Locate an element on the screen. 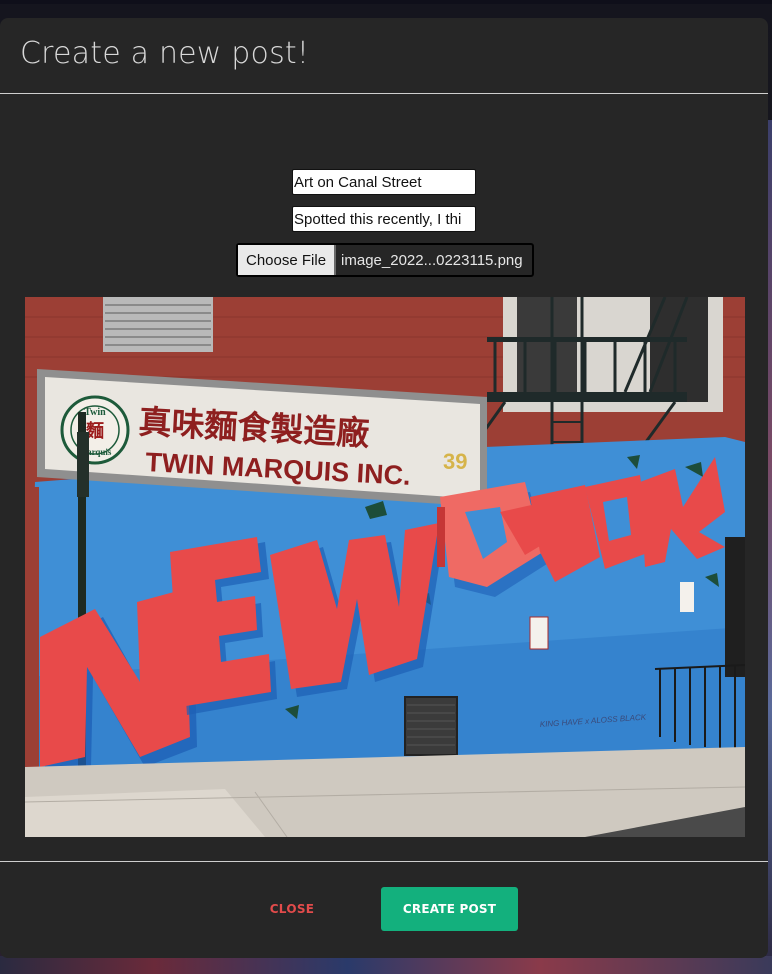 Image resolution: width=772 pixels, height=974 pixels. selected-file-name: image_2022...0223115.png is located at coordinates (432, 260).